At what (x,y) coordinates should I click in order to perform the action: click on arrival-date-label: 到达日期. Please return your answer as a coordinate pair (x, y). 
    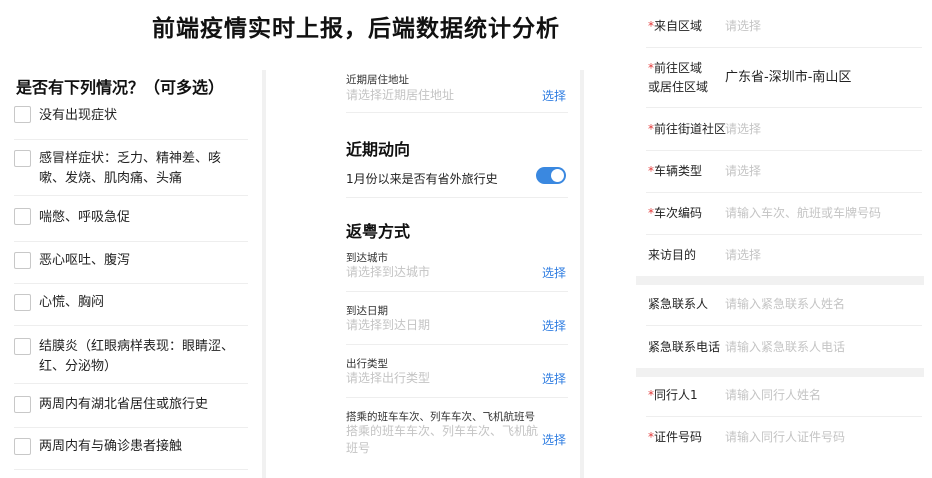
    Looking at the image, I should click on (367, 311).